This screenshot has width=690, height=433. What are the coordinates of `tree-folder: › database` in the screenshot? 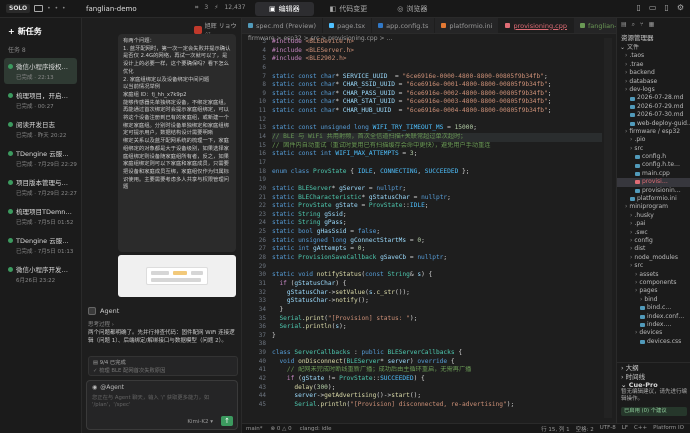 It's located at (653, 82).